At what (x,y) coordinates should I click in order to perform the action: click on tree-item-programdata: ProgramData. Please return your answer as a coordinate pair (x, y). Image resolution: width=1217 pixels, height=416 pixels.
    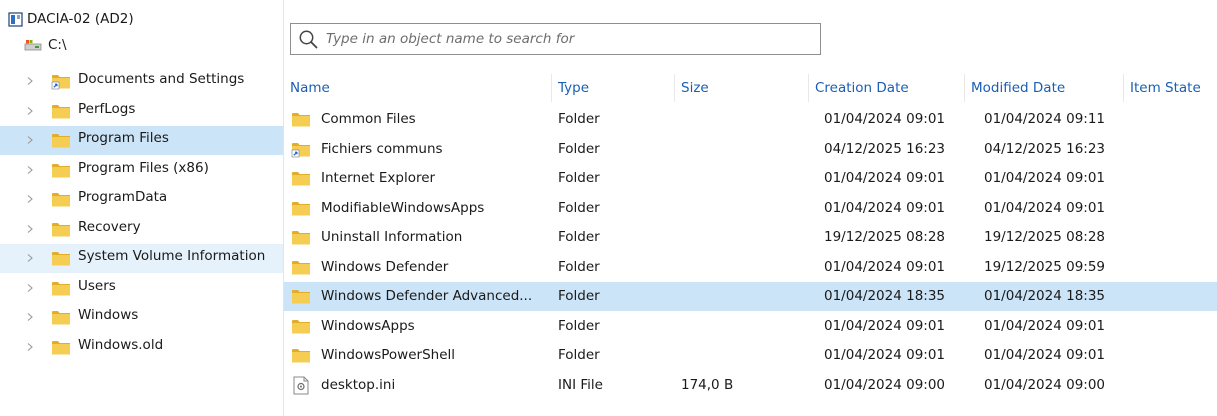
    Looking at the image, I should click on (141, 199).